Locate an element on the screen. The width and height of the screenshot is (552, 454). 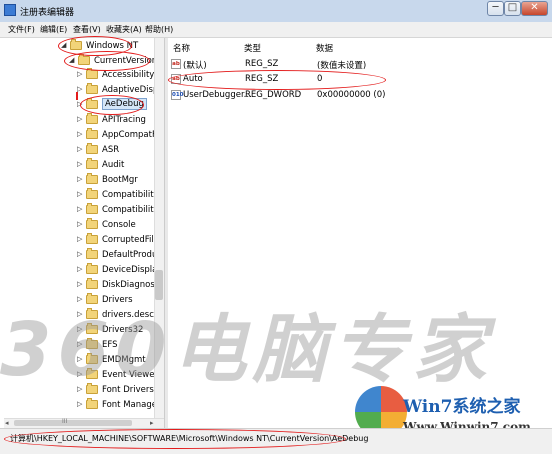
tree-node-label: APITracing is located at coordinates (124, 120).